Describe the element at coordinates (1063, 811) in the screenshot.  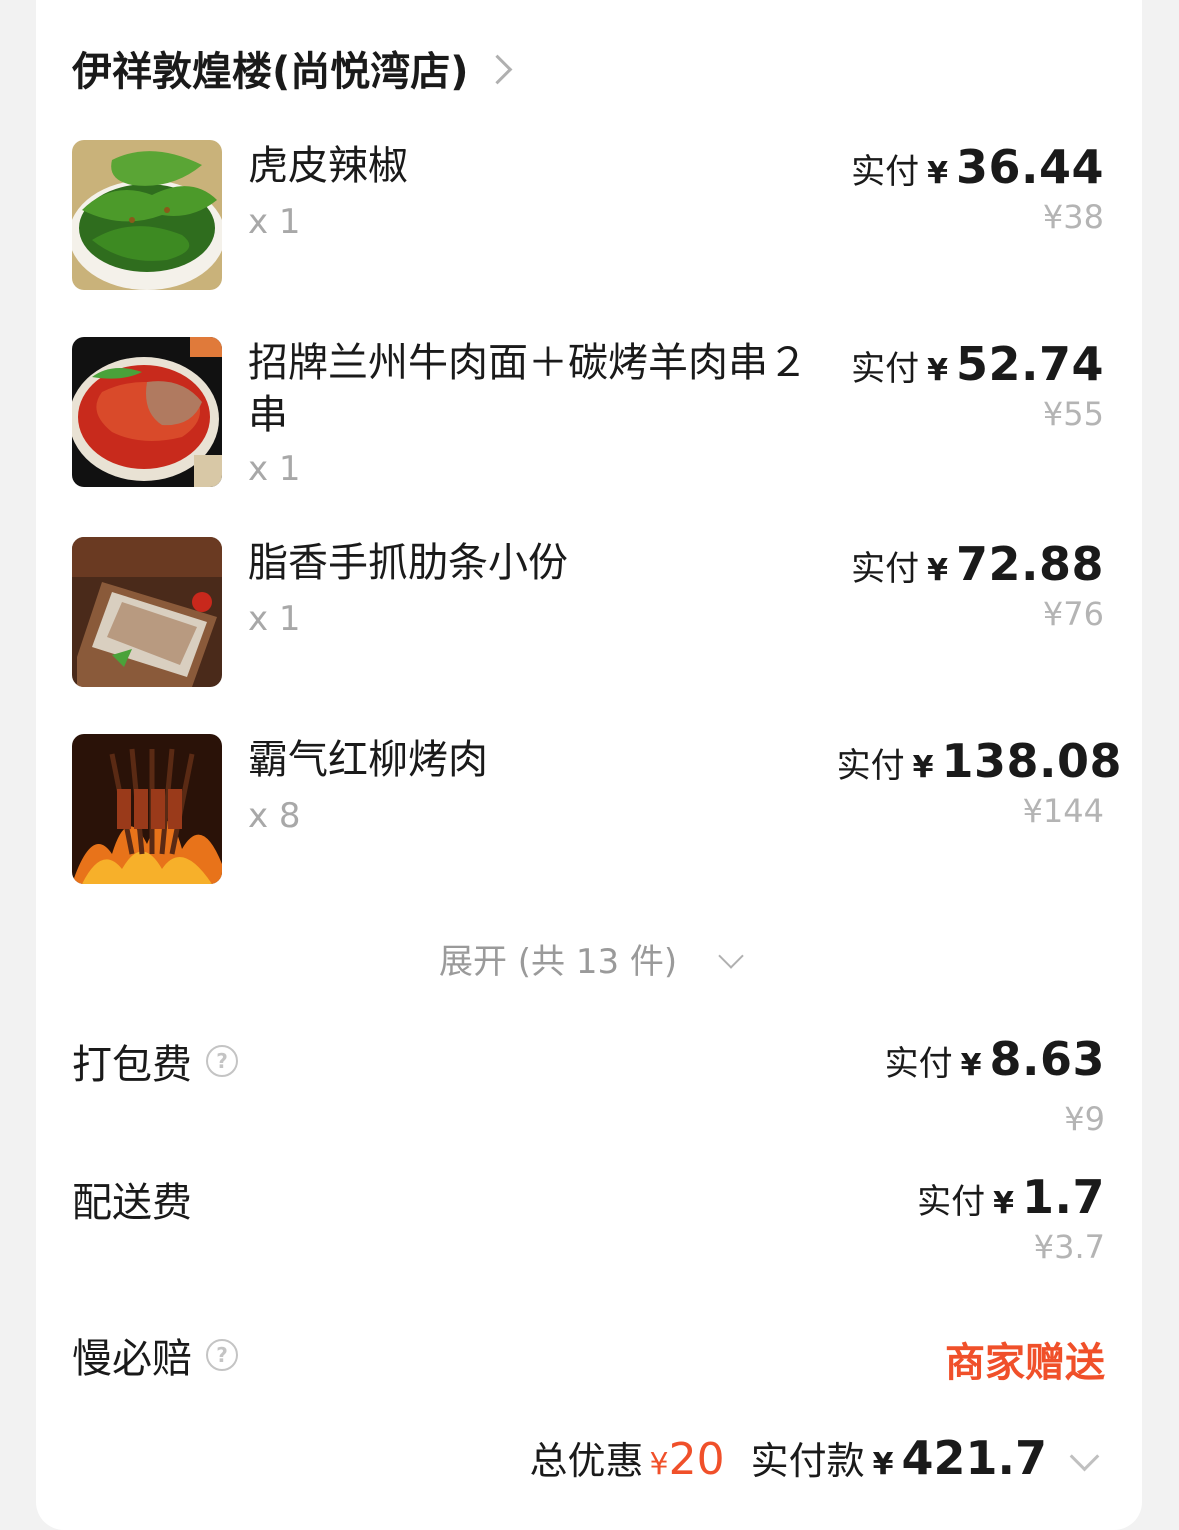
I see `item-original-price: ¥144` at that location.